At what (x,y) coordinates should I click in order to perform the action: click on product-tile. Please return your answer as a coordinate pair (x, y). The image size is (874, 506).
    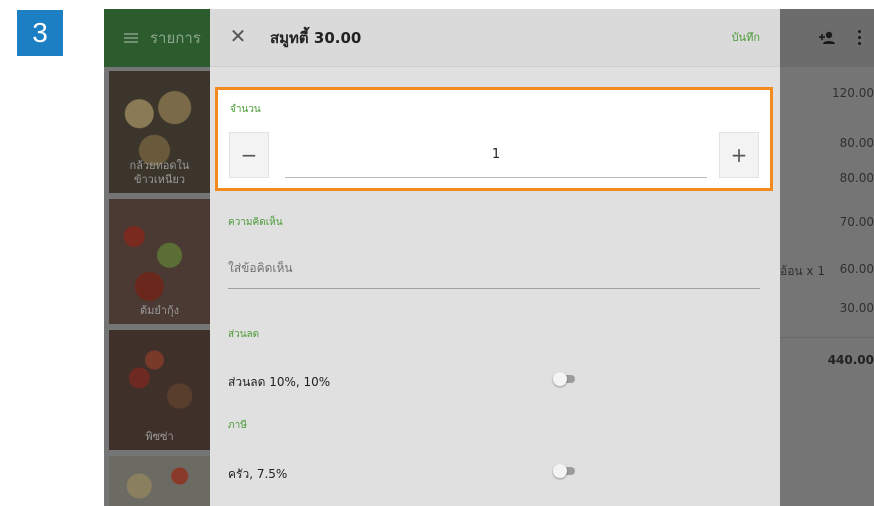
    Looking at the image, I should click on (159, 481).